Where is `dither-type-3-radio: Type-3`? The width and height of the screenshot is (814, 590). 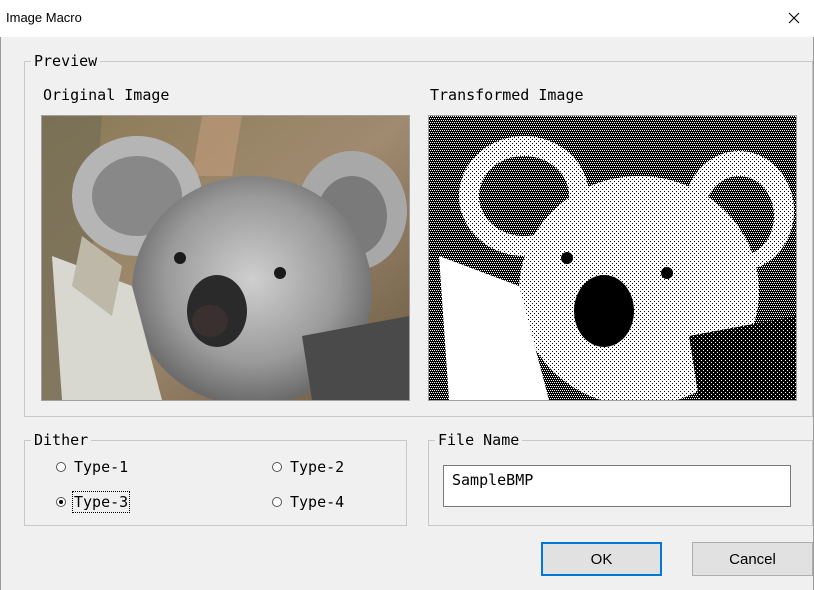 dither-type-3-radio: Type-3 is located at coordinates (93, 502).